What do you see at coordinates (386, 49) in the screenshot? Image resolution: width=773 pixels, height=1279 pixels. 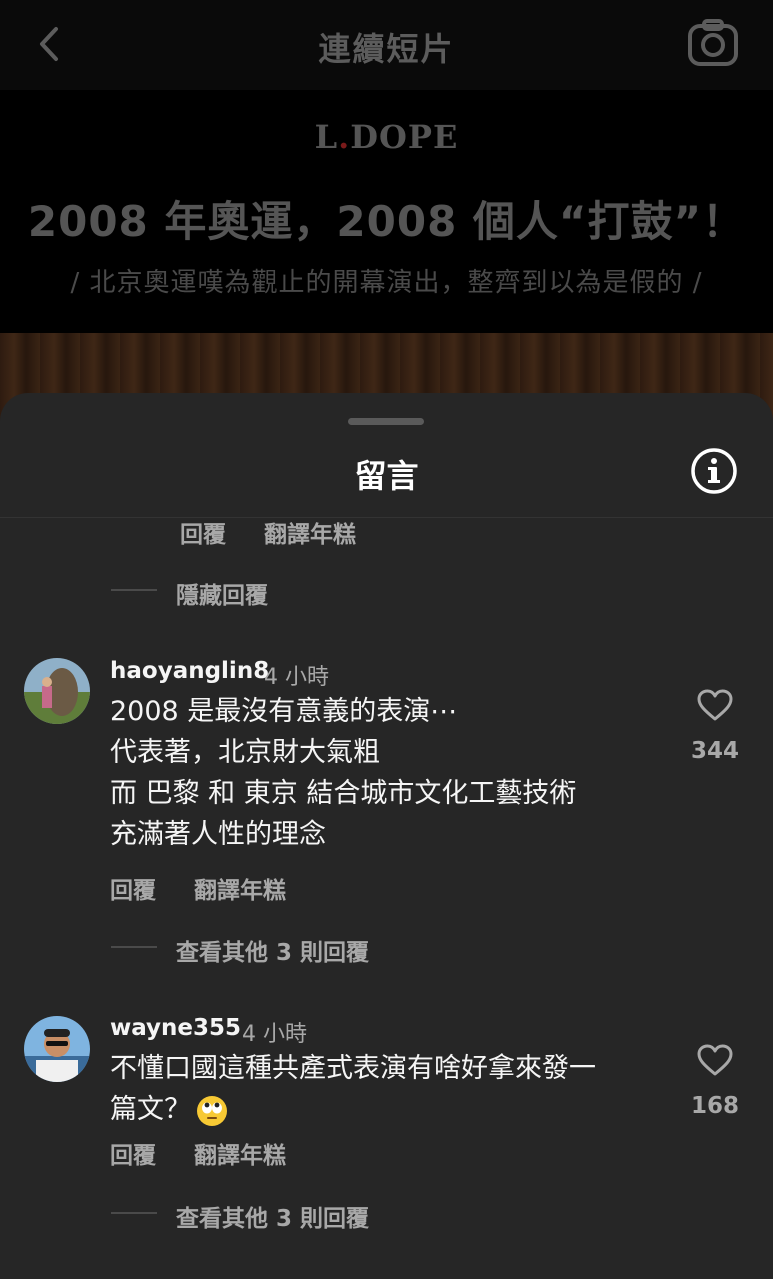 I see `page-title: 連續短片` at bounding box center [386, 49].